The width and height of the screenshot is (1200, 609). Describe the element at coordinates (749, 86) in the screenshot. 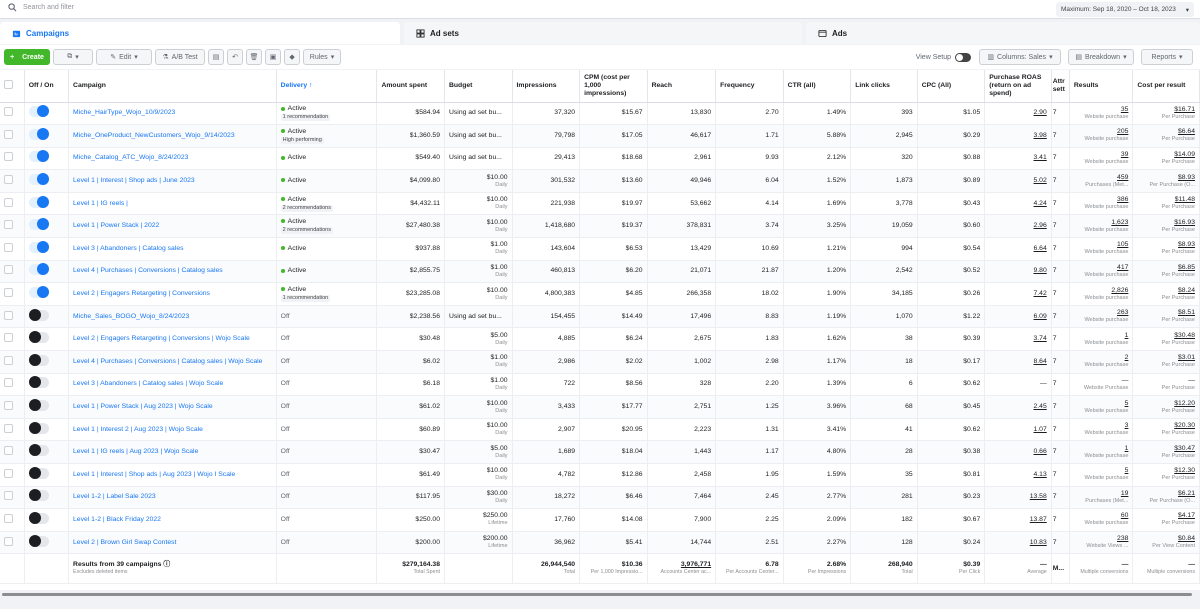

I see `col-frequency: Frequency` at that location.